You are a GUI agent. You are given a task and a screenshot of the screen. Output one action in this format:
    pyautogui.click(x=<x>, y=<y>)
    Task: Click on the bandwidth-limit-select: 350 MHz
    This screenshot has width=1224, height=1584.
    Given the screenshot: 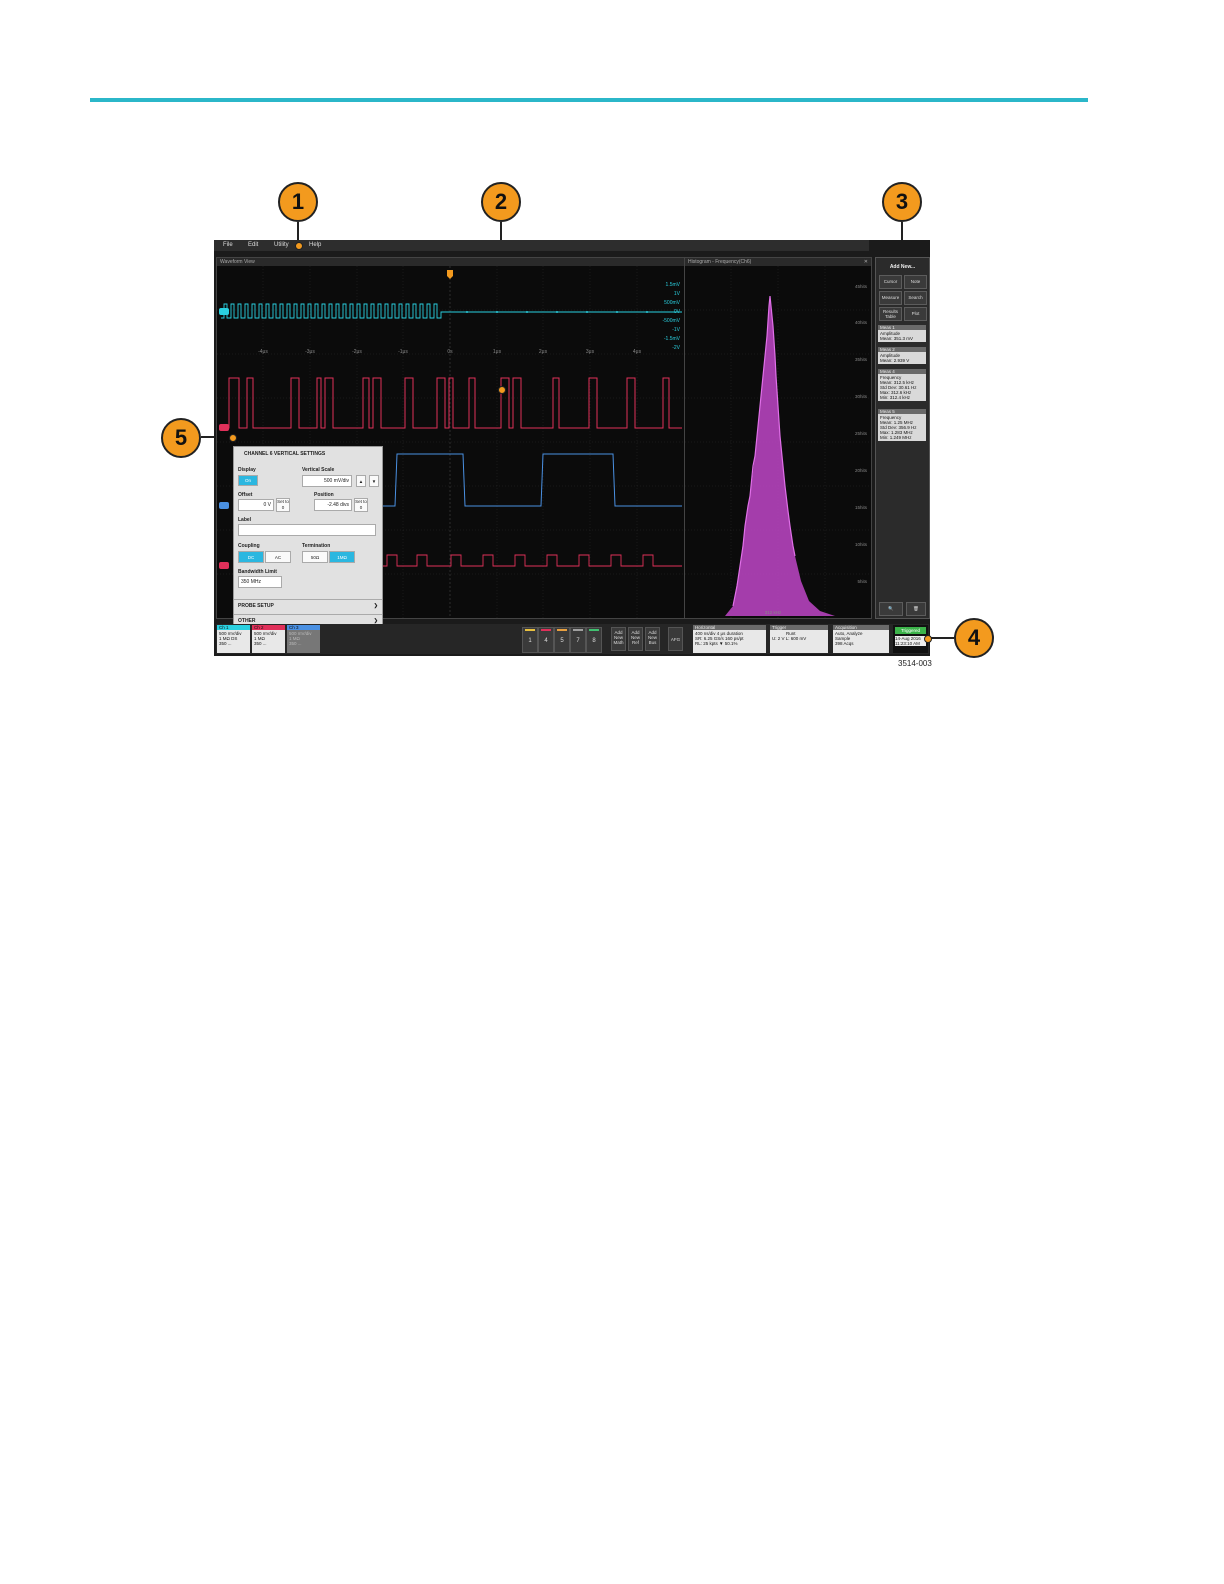 What is the action you would take?
    pyautogui.click(x=260, y=582)
    